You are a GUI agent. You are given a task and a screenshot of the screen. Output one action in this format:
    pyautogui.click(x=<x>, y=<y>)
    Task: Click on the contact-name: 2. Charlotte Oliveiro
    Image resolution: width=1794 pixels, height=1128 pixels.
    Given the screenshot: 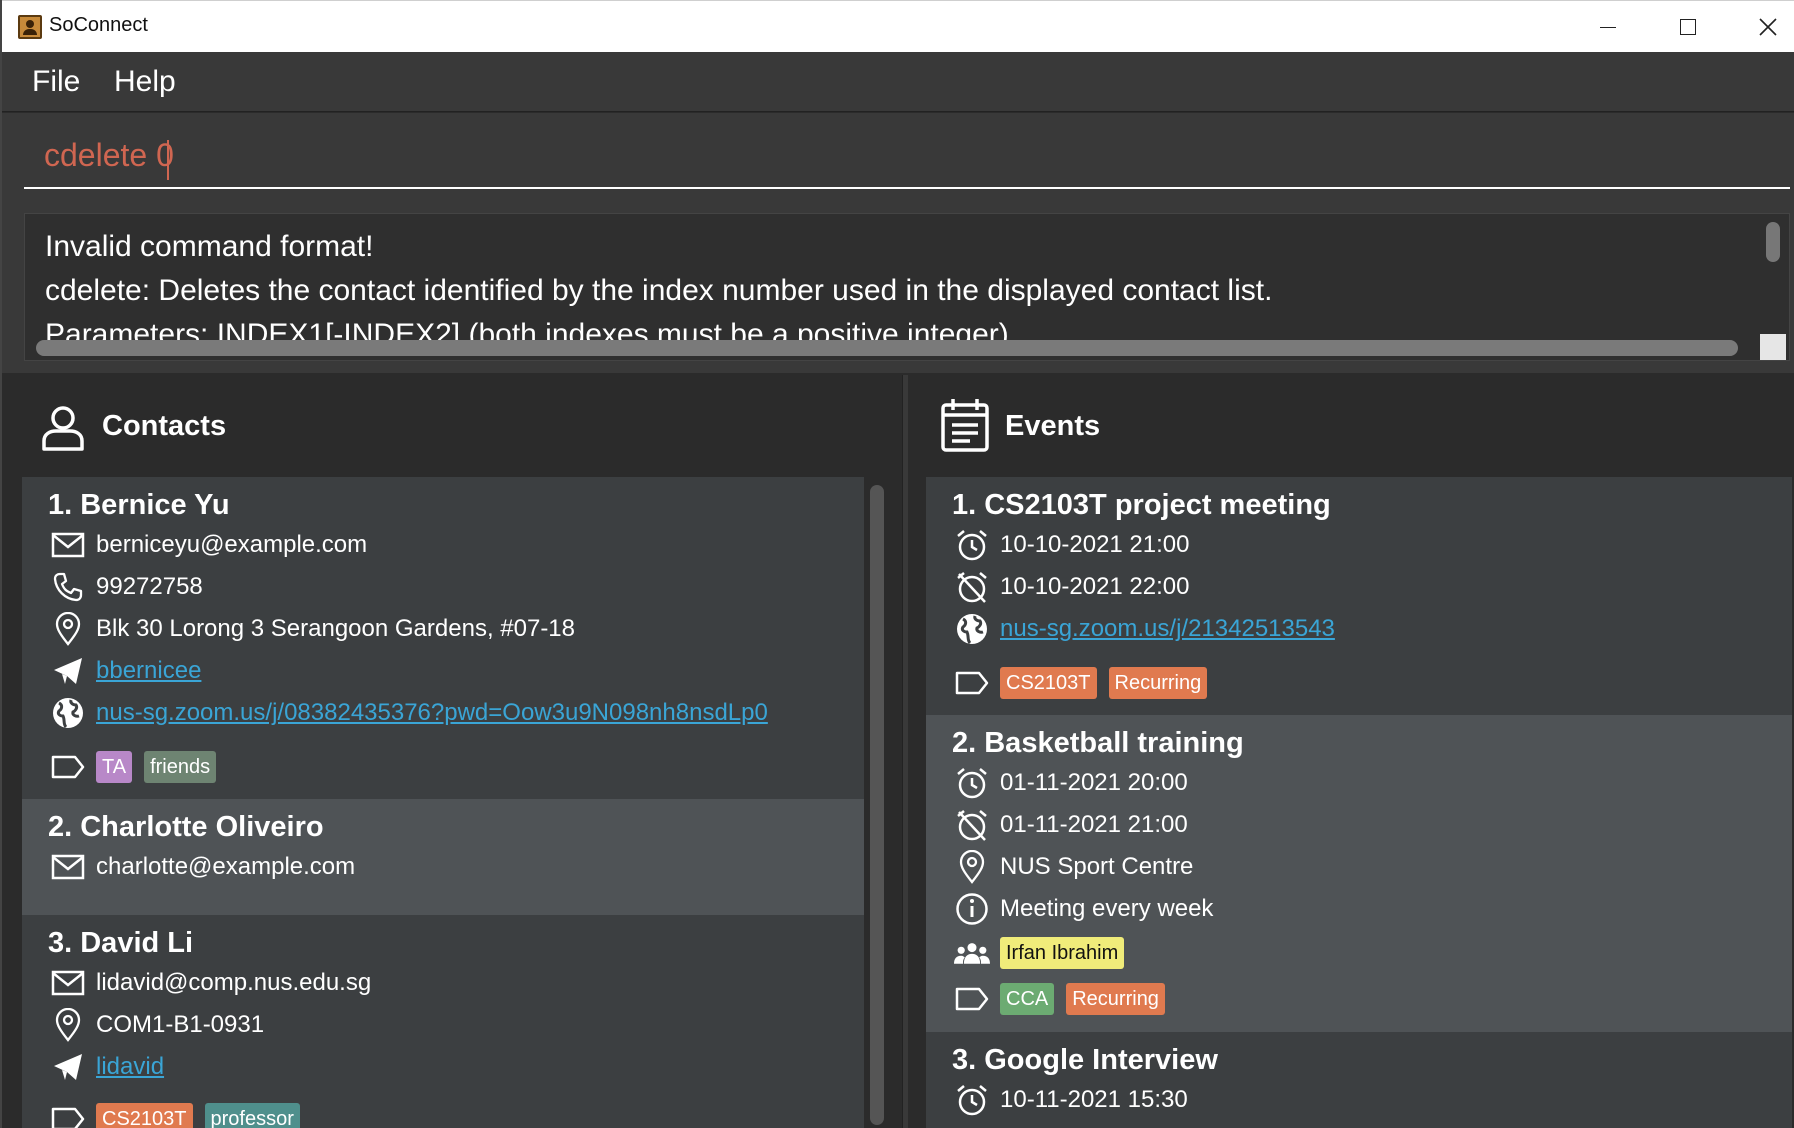 What is the action you would take?
    pyautogui.click(x=186, y=827)
    